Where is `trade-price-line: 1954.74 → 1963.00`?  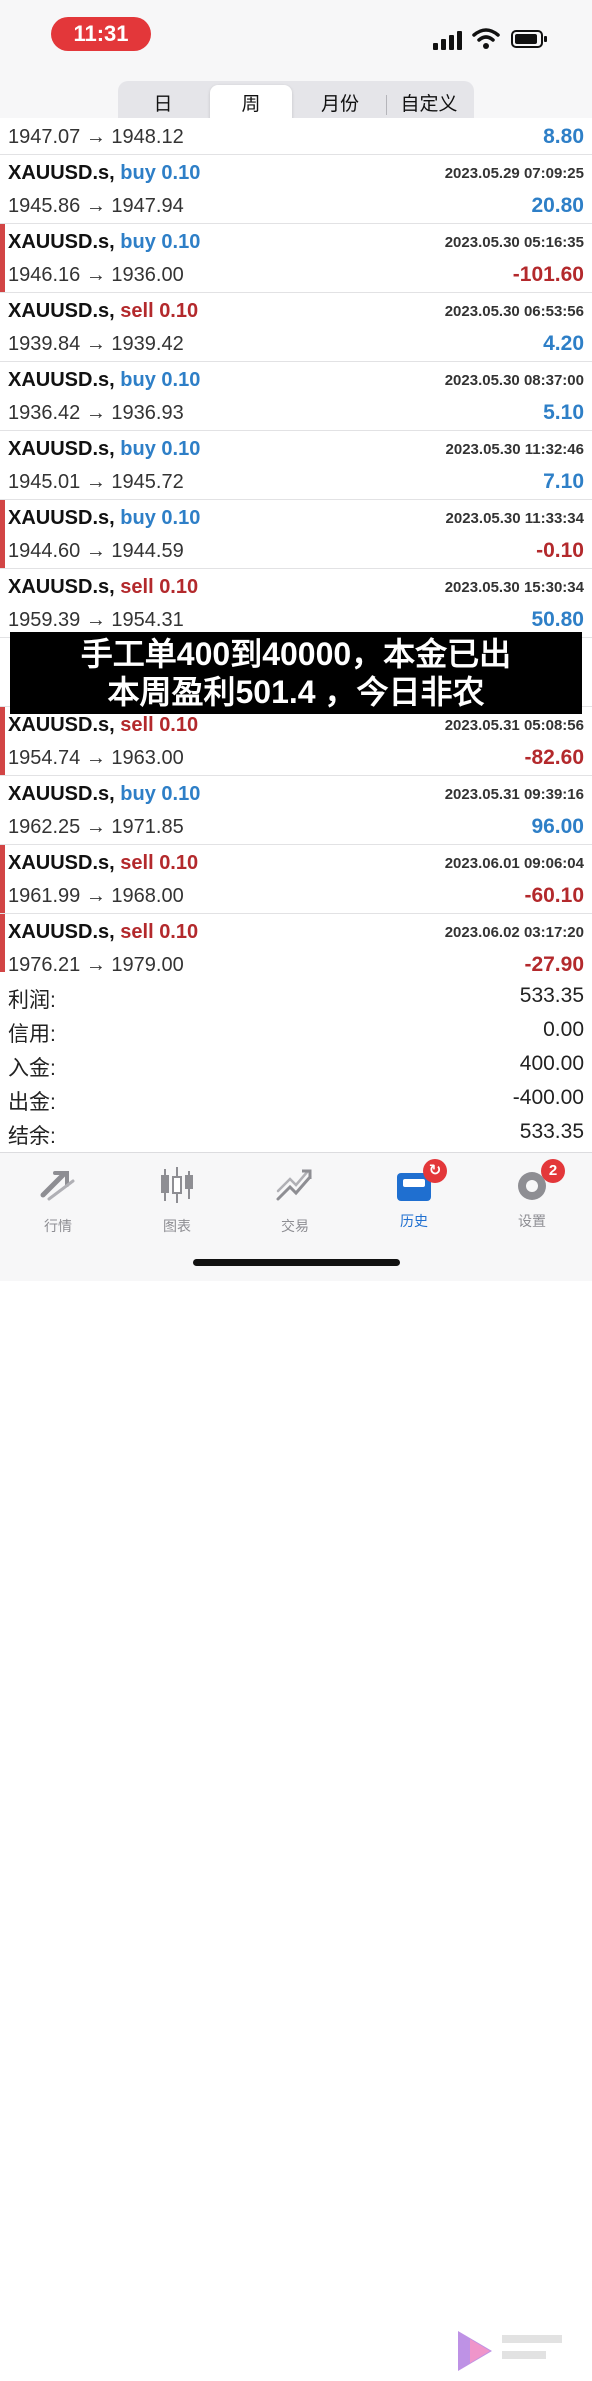 trade-price-line: 1954.74 → 1963.00 is located at coordinates (96, 758).